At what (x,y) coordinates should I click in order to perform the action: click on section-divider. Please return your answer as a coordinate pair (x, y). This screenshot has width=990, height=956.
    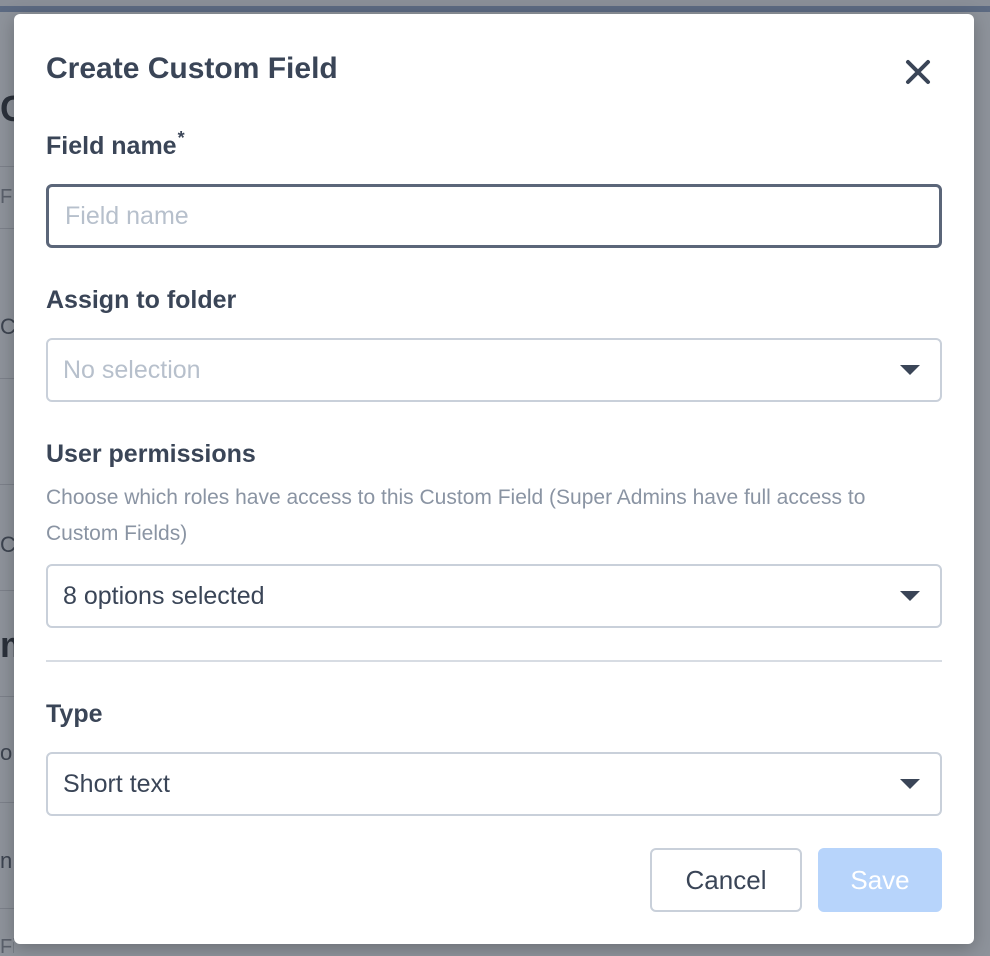
    Looking at the image, I should click on (494, 661).